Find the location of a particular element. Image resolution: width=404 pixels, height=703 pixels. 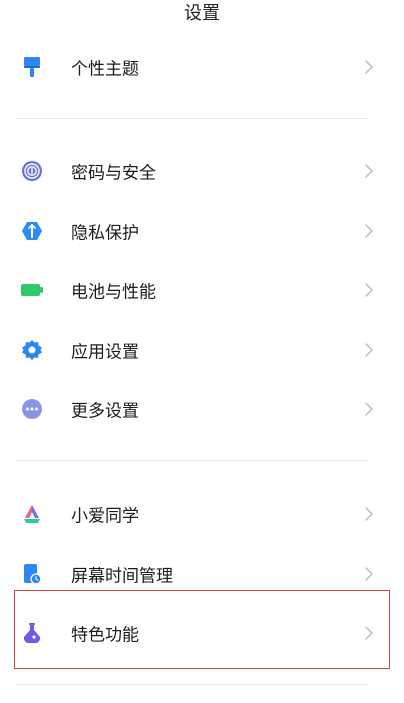

settings-item-password-security: 密码与安全 is located at coordinates (202, 171).